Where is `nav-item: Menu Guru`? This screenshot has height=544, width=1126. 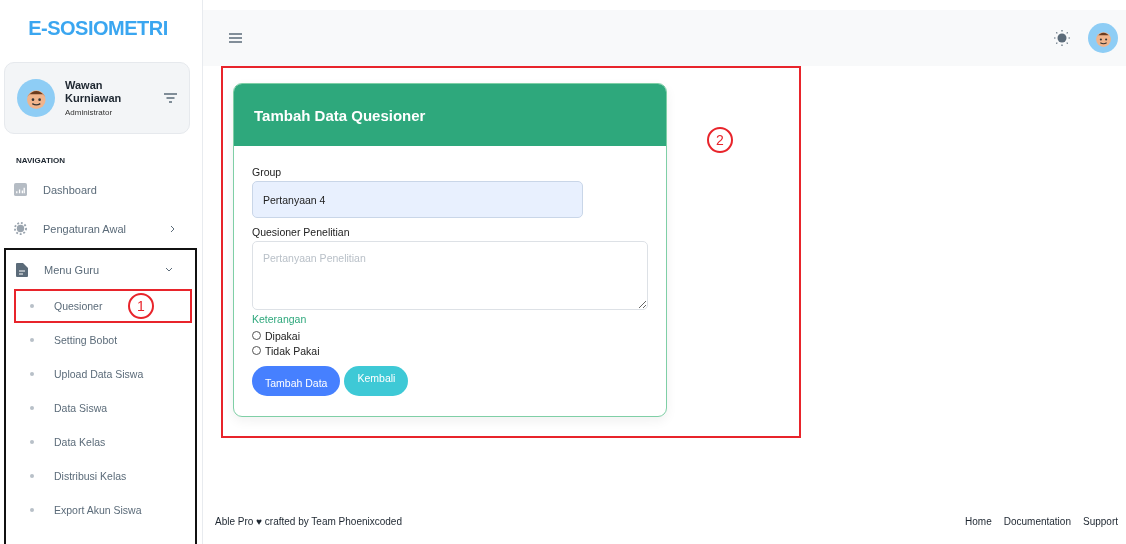
nav-item: Menu Guru is located at coordinates (100, 269).